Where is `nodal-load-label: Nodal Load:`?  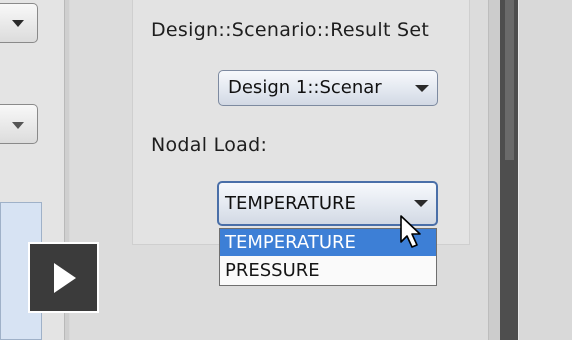 nodal-load-label: Nodal Load: is located at coordinates (209, 145).